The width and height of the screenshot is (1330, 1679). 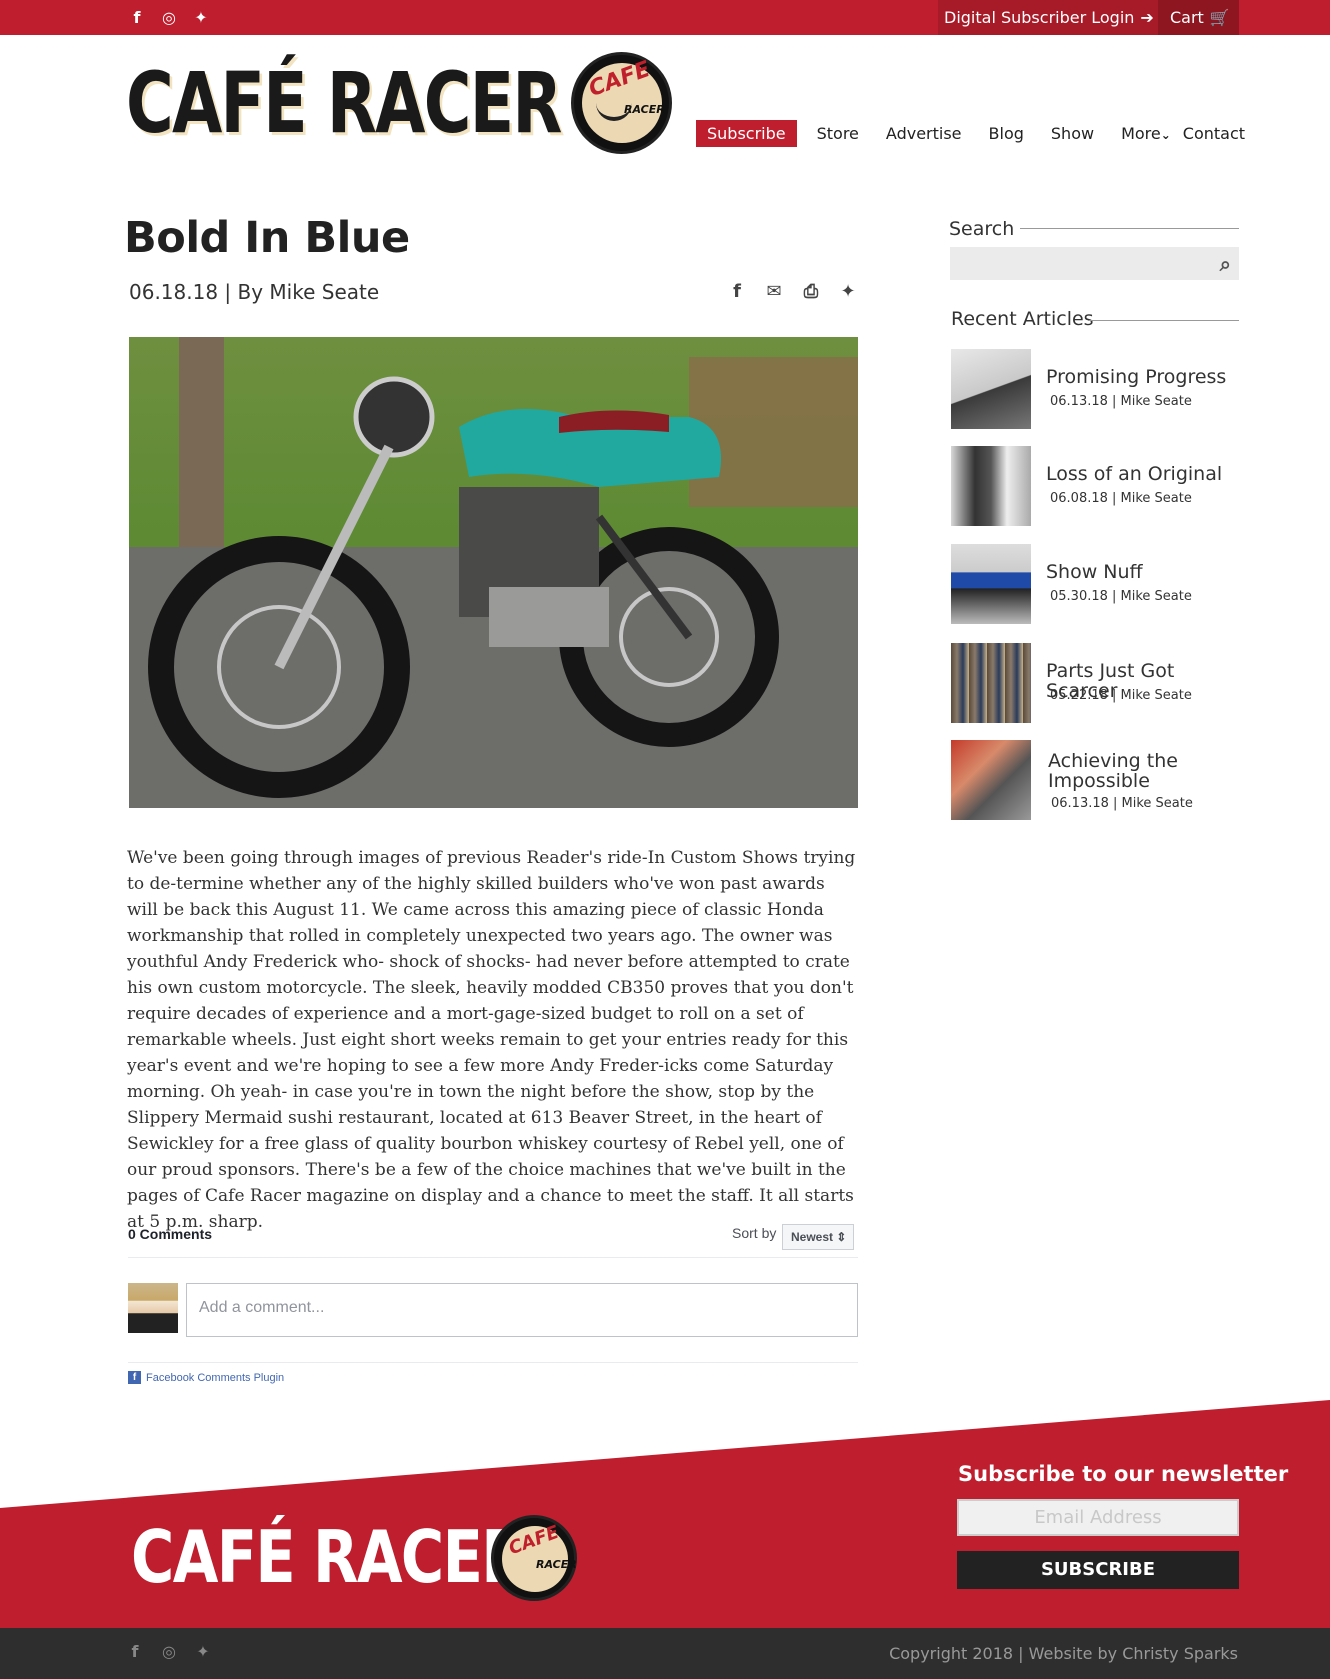 I want to click on comments-divider-bottom, so click(x=493, y=1362).